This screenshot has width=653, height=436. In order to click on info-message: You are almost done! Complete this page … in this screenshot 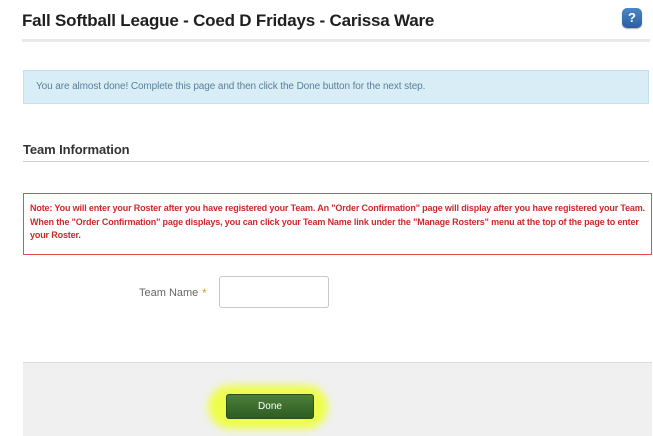, I will do `click(231, 86)`.